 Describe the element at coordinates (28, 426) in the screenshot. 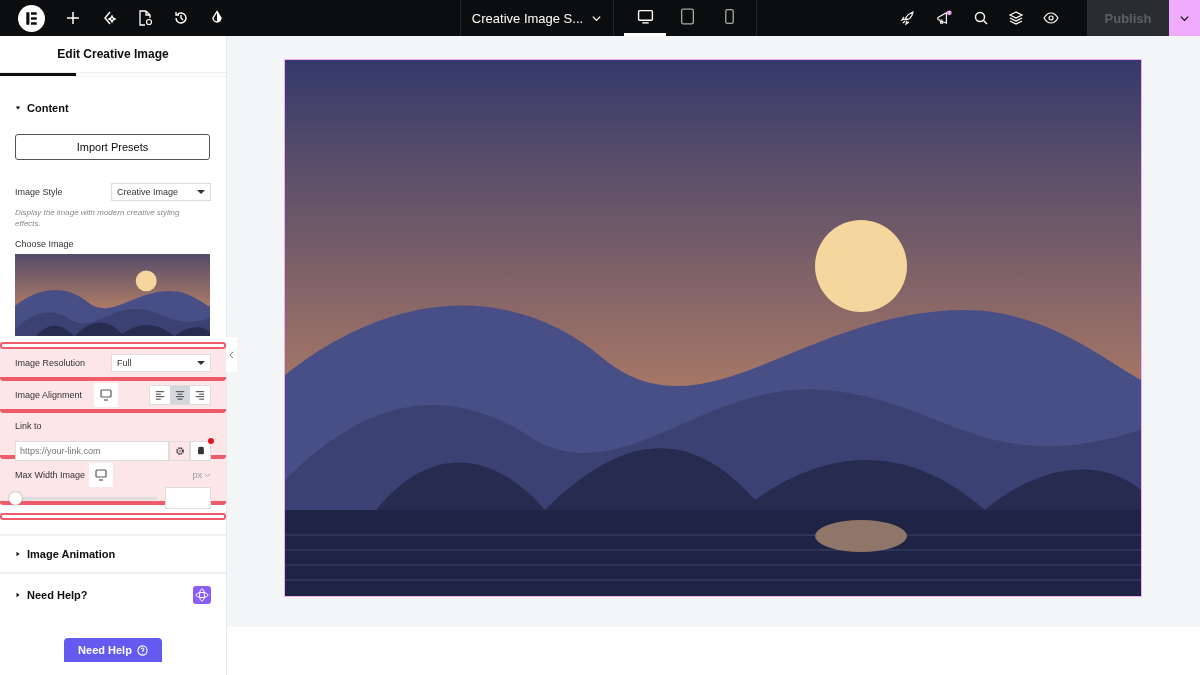

I see `field-label: Link to` at that location.